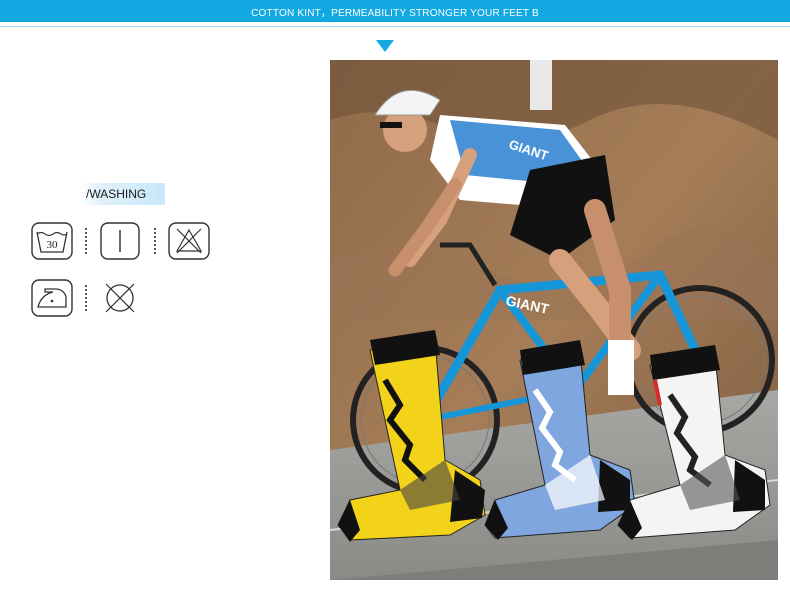  What do you see at coordinates (120, 241) in the screenshot?
I see `tumble-dry-icon` at bounding box center [120, 241].